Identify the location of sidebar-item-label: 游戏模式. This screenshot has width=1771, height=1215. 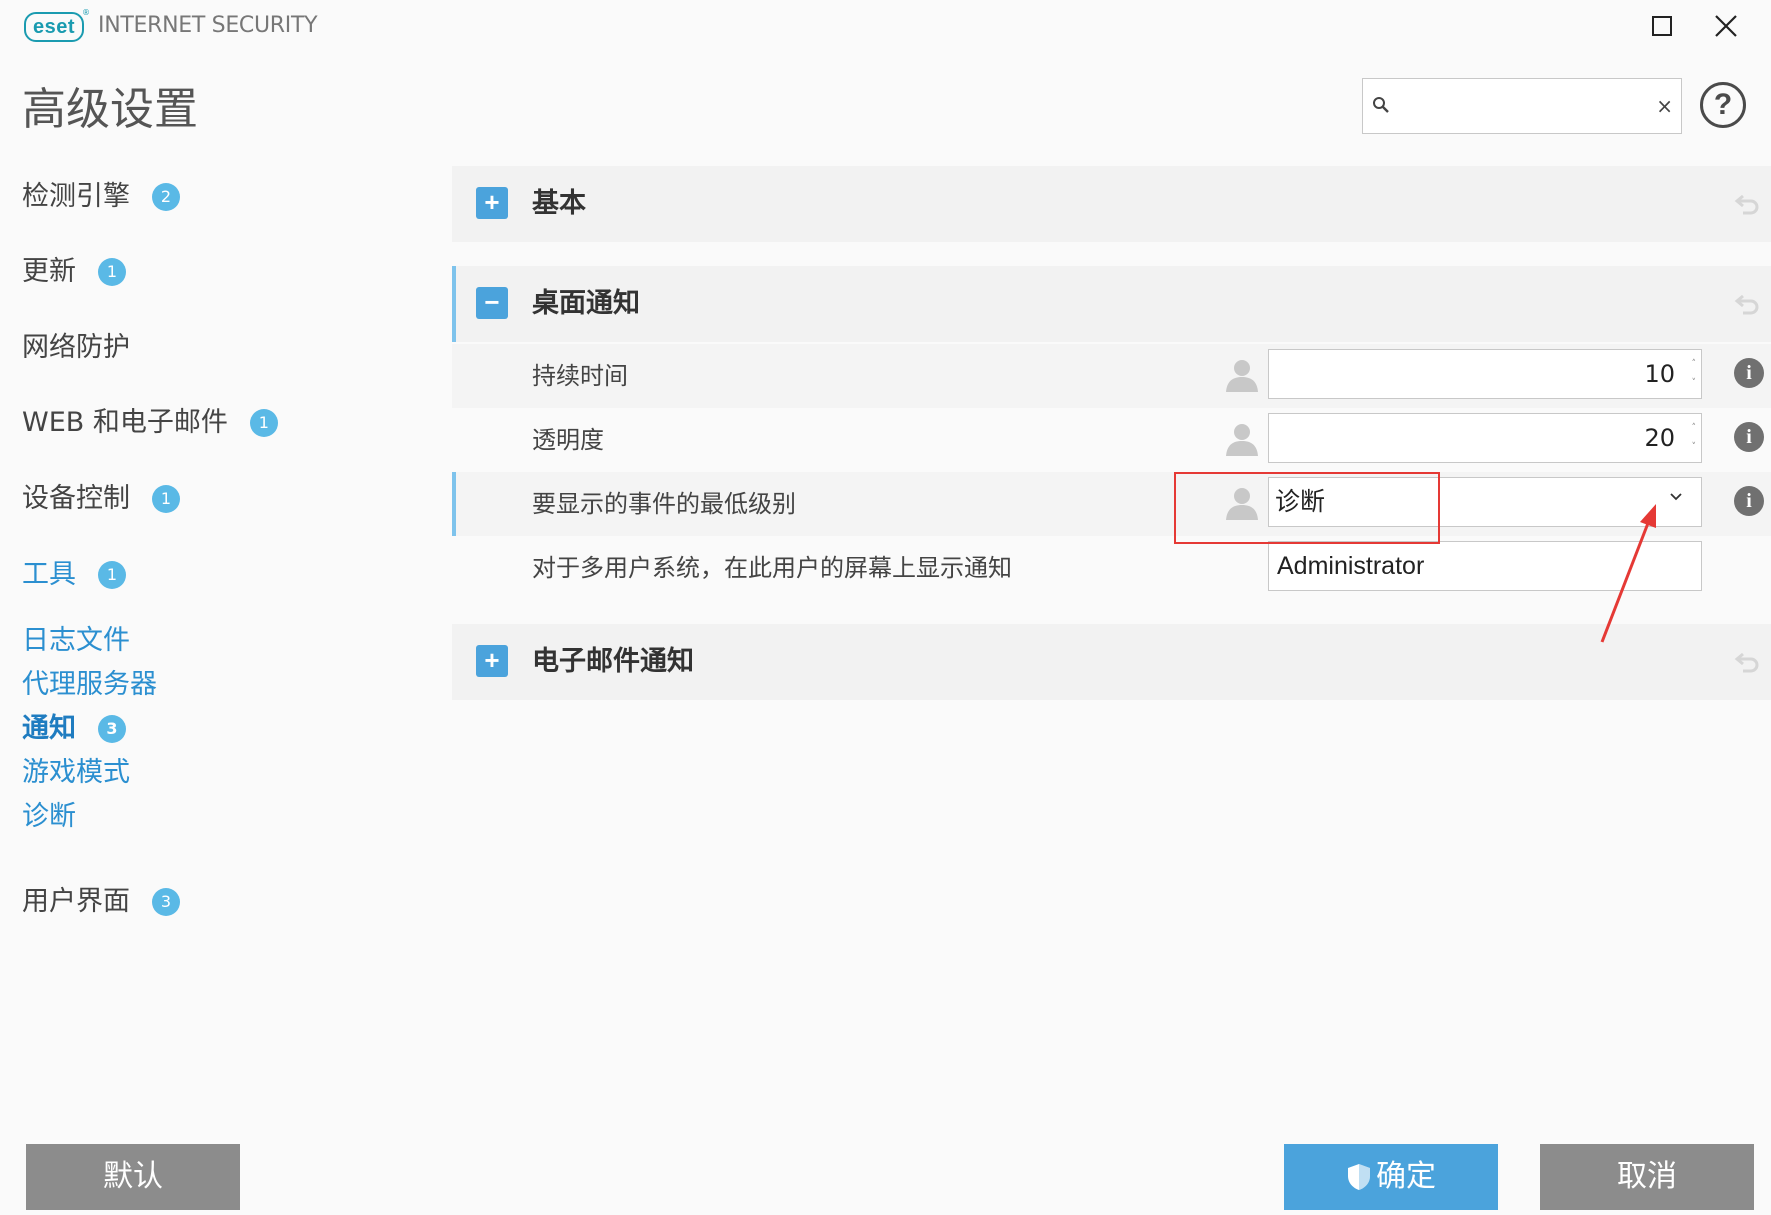
(76, 772).